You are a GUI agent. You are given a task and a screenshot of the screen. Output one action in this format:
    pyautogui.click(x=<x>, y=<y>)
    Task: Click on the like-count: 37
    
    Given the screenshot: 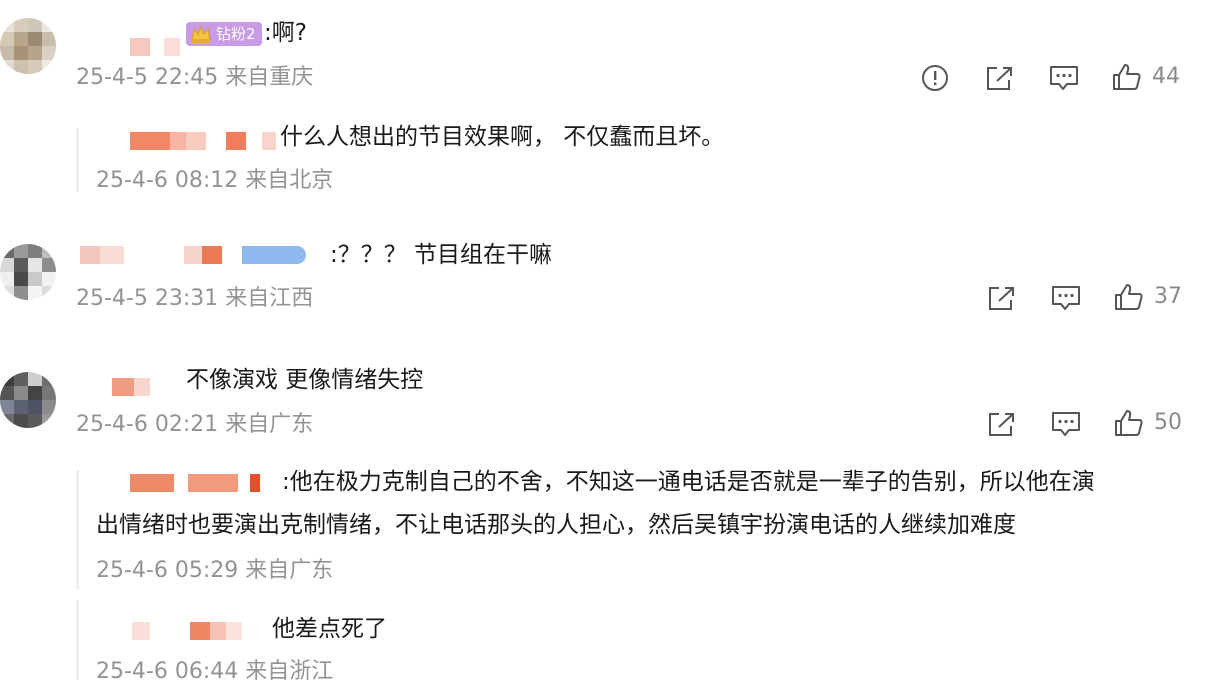 What is the action you would take?
    pyautogui.click(x=1168, y=296)
    